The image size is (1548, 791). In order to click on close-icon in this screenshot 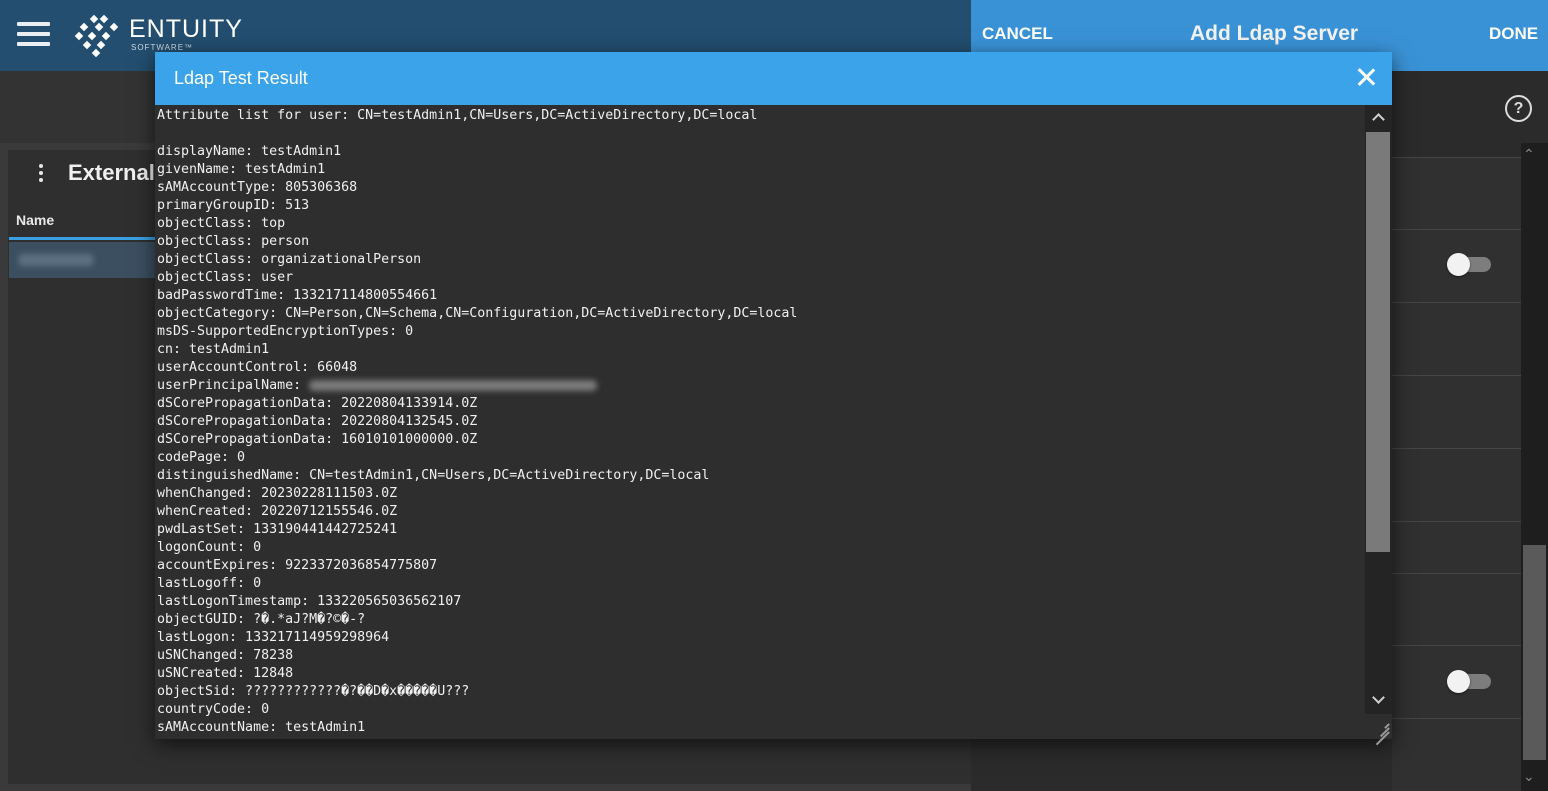, I will do `click(1366, 77)`.